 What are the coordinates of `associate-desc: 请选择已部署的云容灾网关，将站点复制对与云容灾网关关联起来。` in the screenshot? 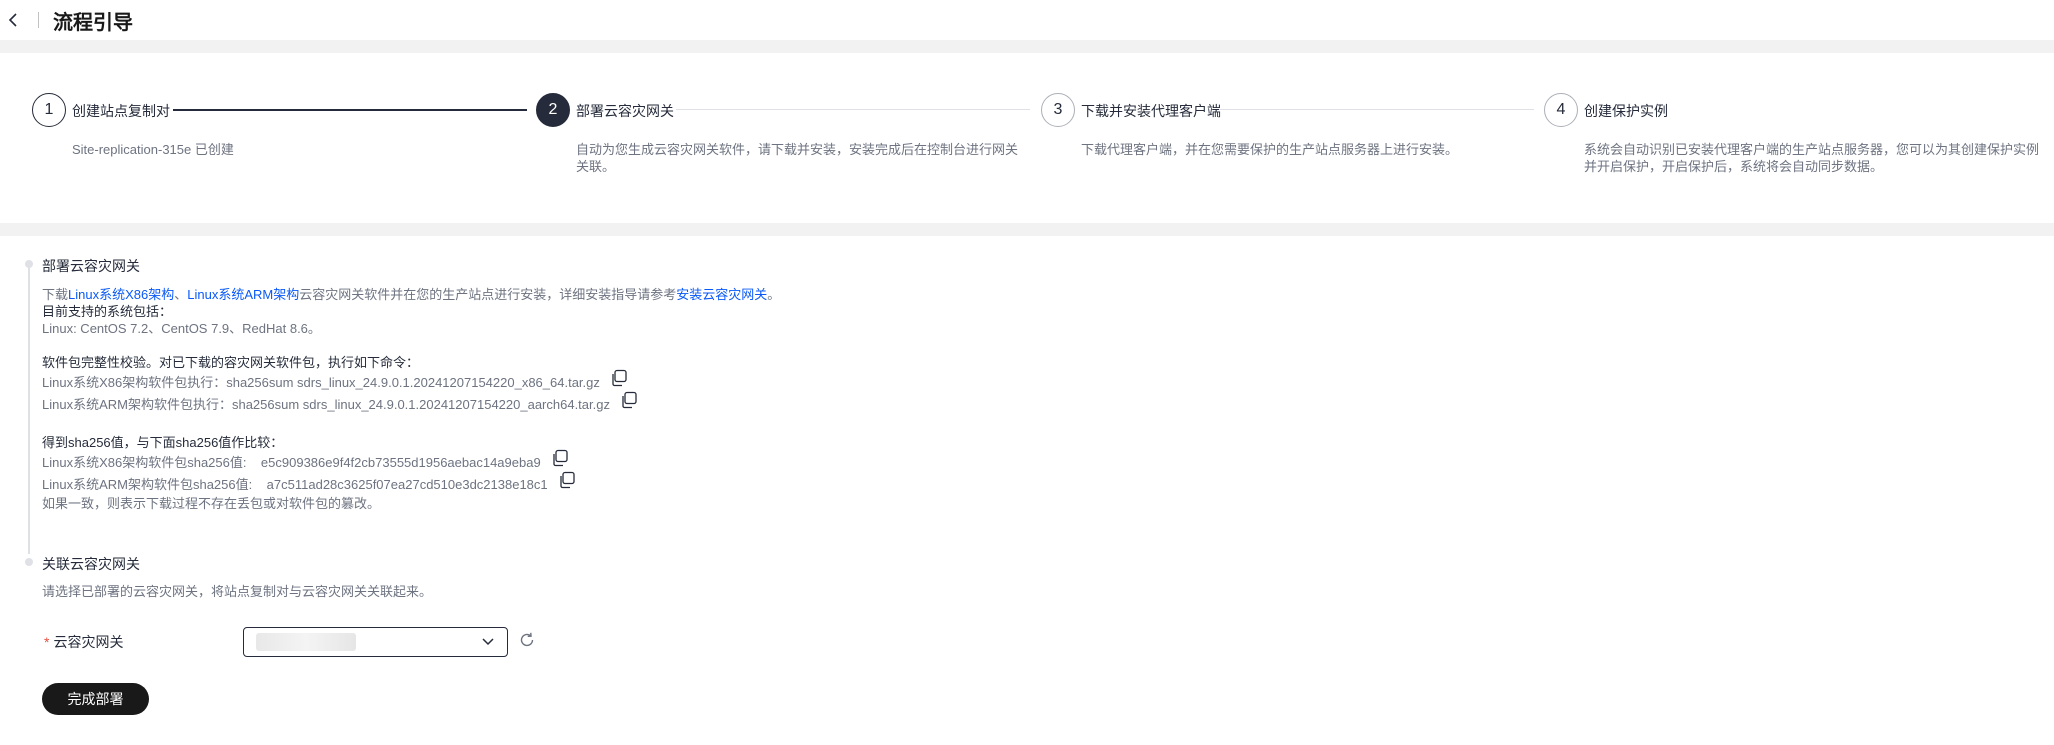 It's located at (237, 591).